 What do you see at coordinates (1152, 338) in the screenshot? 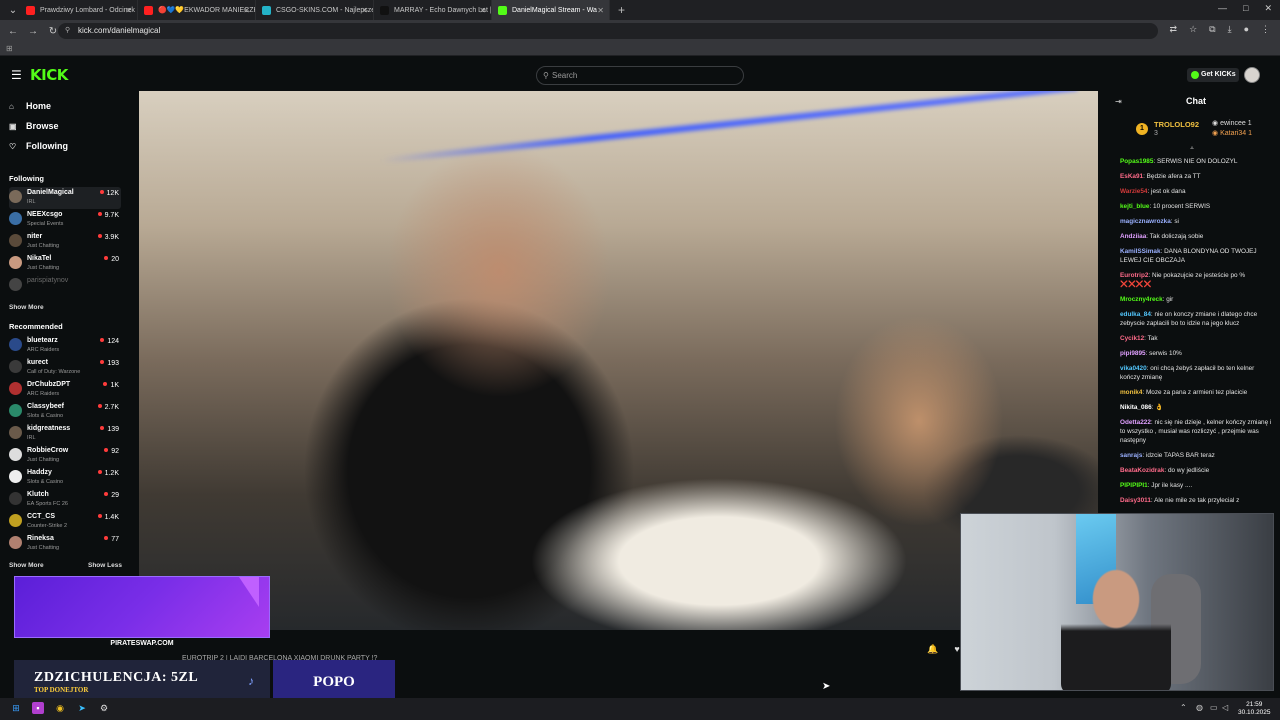
I see `chat-text: Tak` at bounding box center [1152, 338].